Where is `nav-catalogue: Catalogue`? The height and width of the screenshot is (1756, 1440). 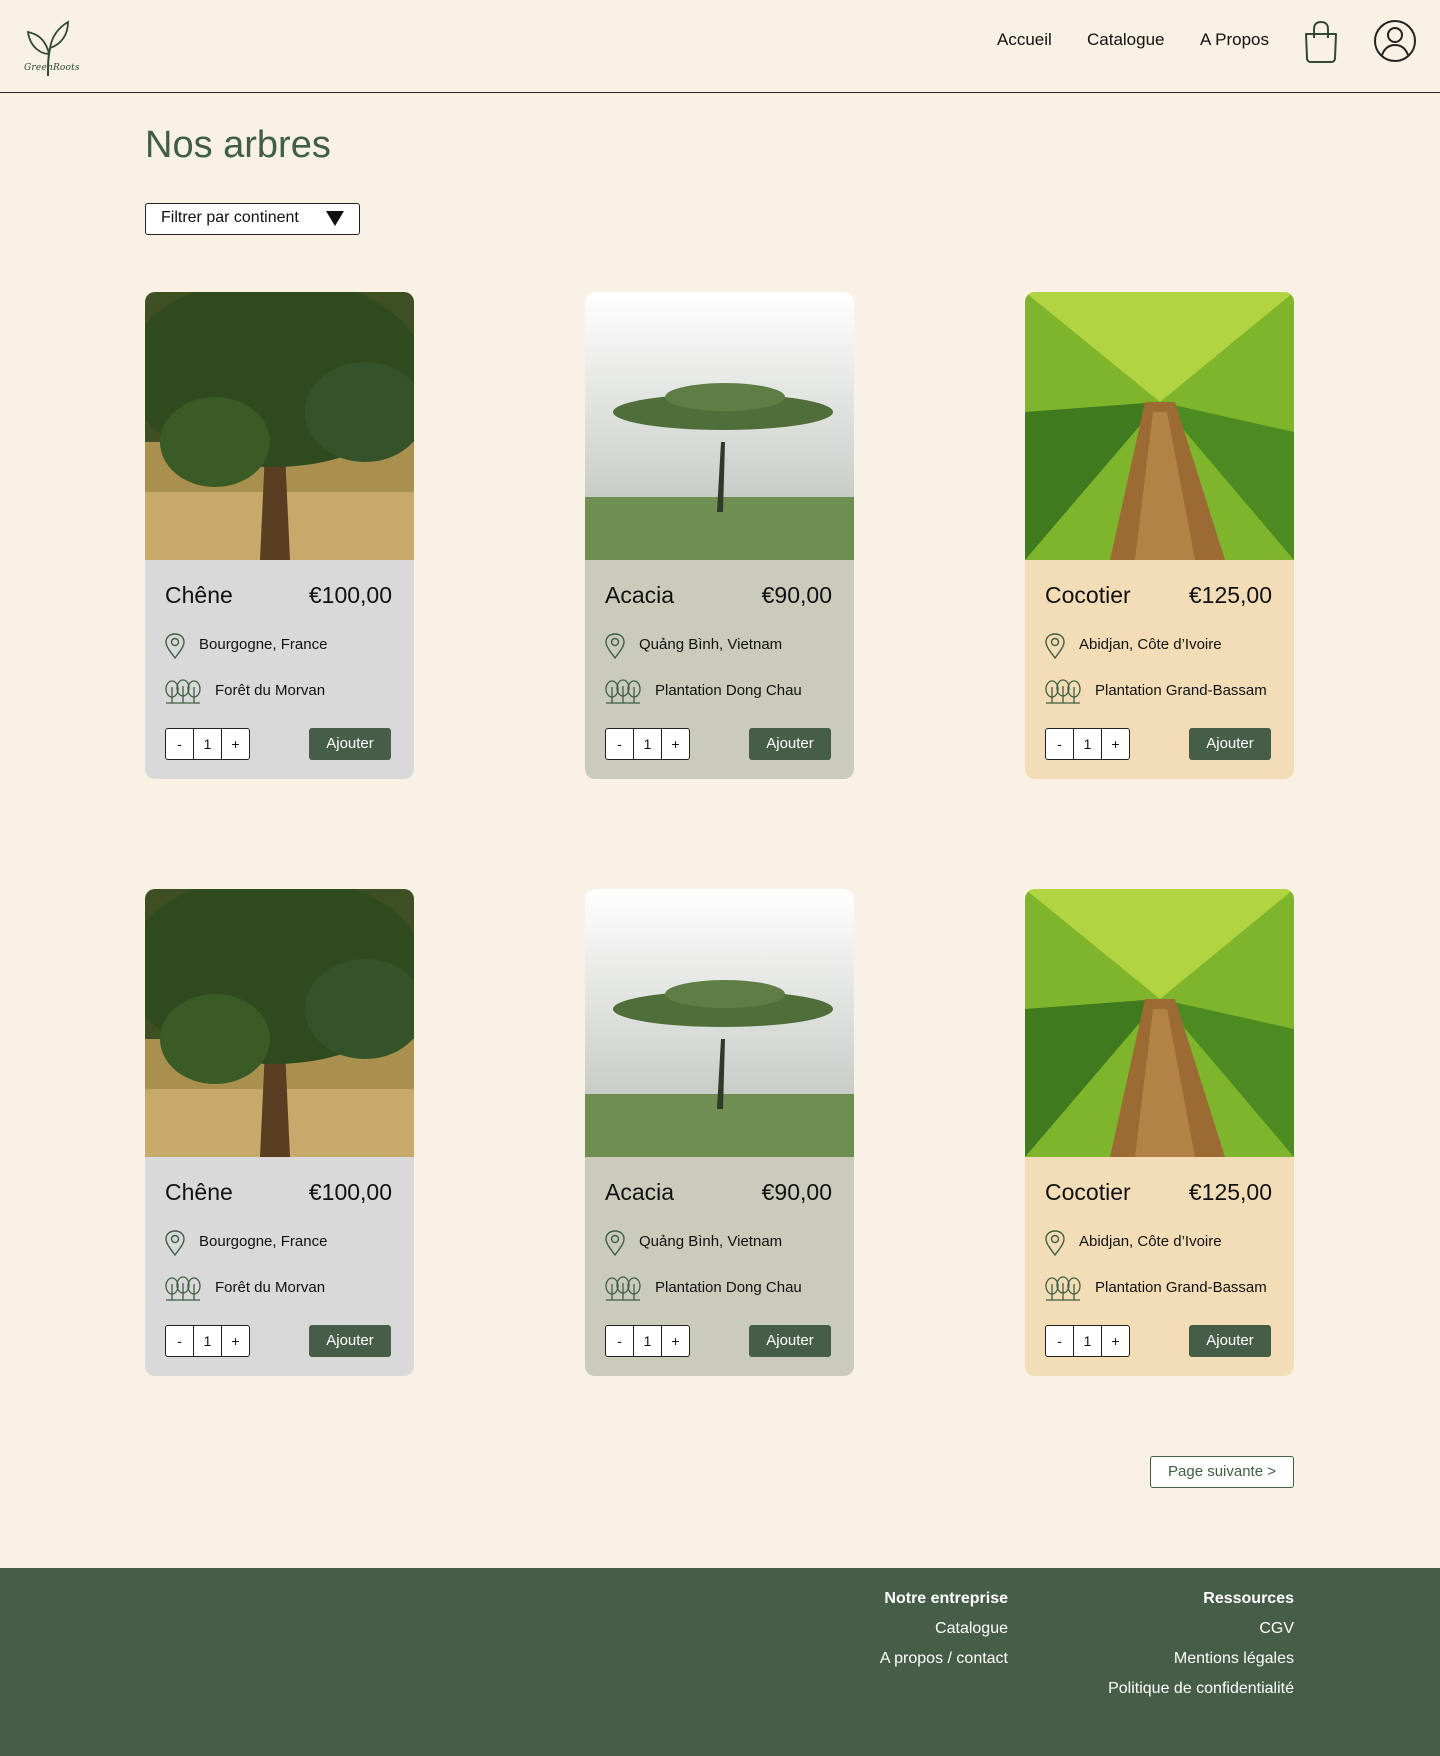
nav-catalogue: Catalogue is located at coordinates (1126, 40).